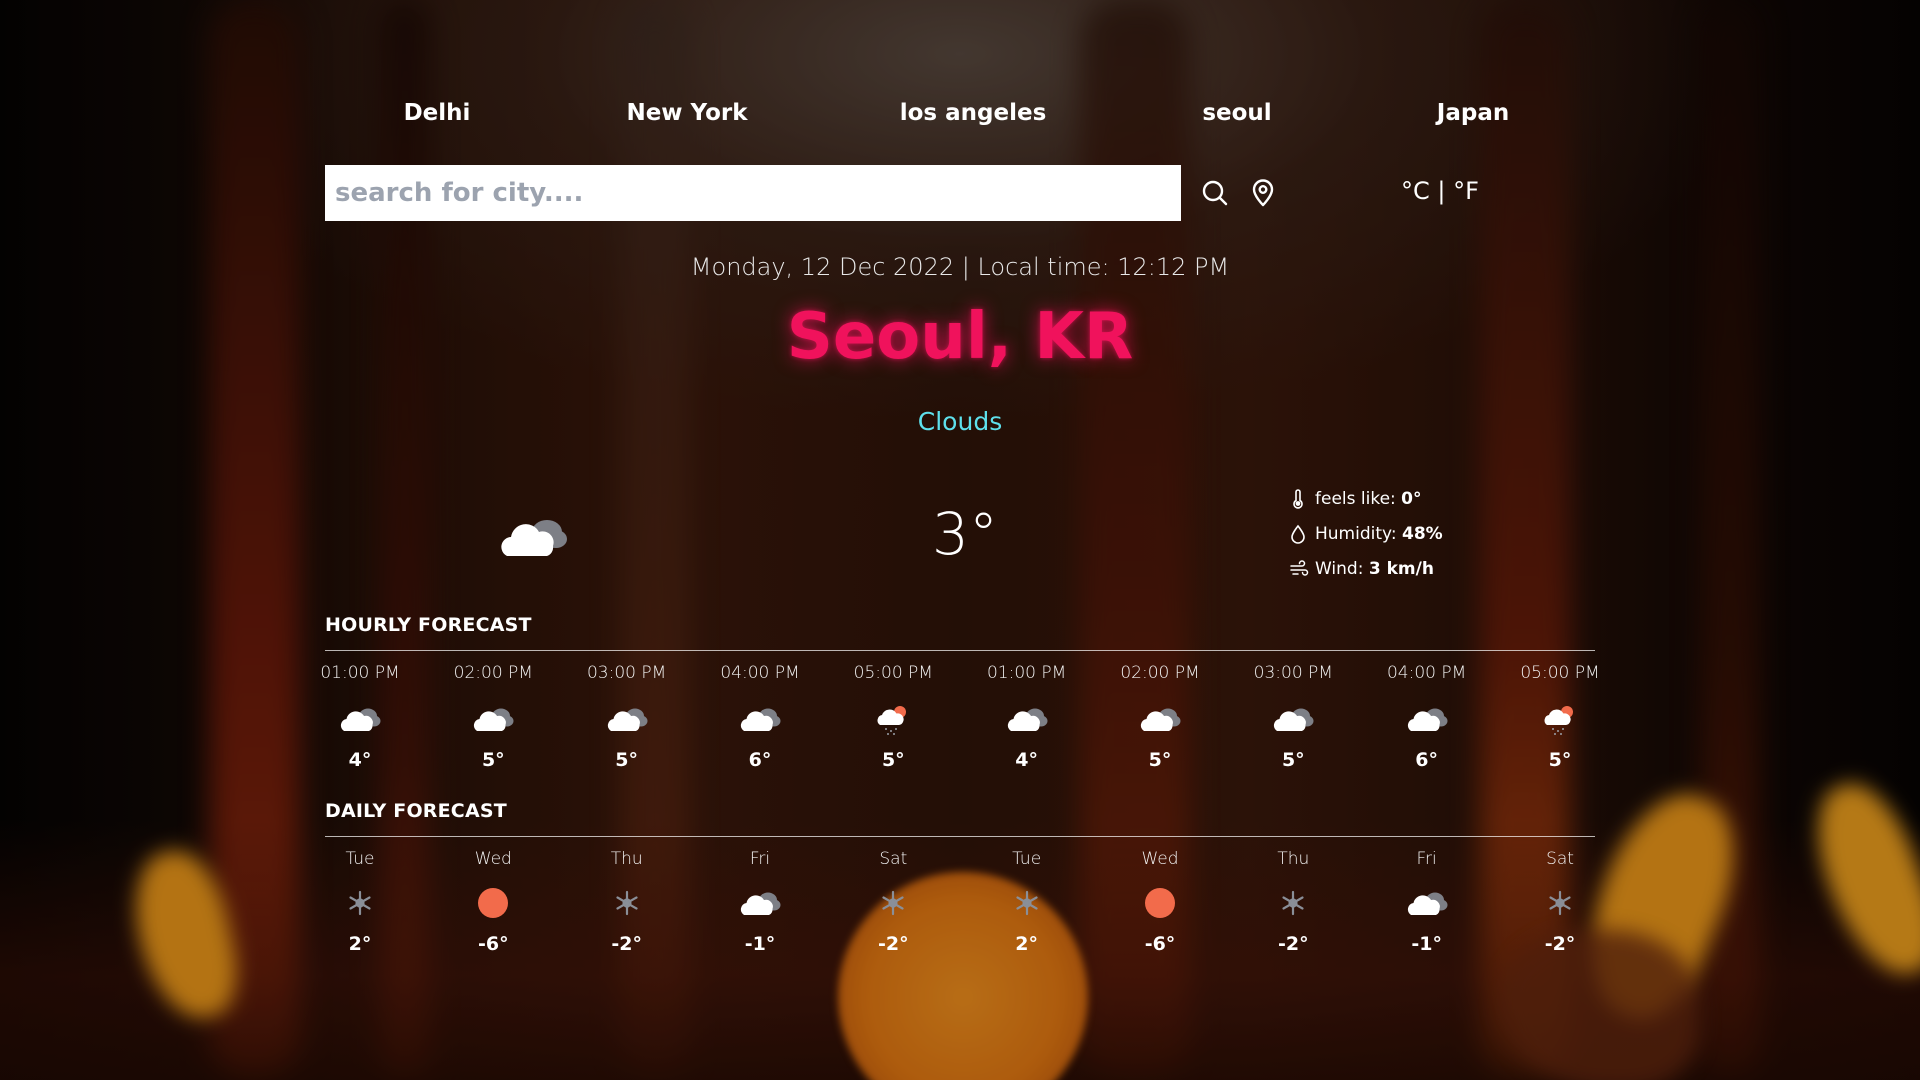 The image size is (1920, 1080). I want to click on current-weather: 3° feels like: 0° Humidity: 48% Wind, so click(960, 535).